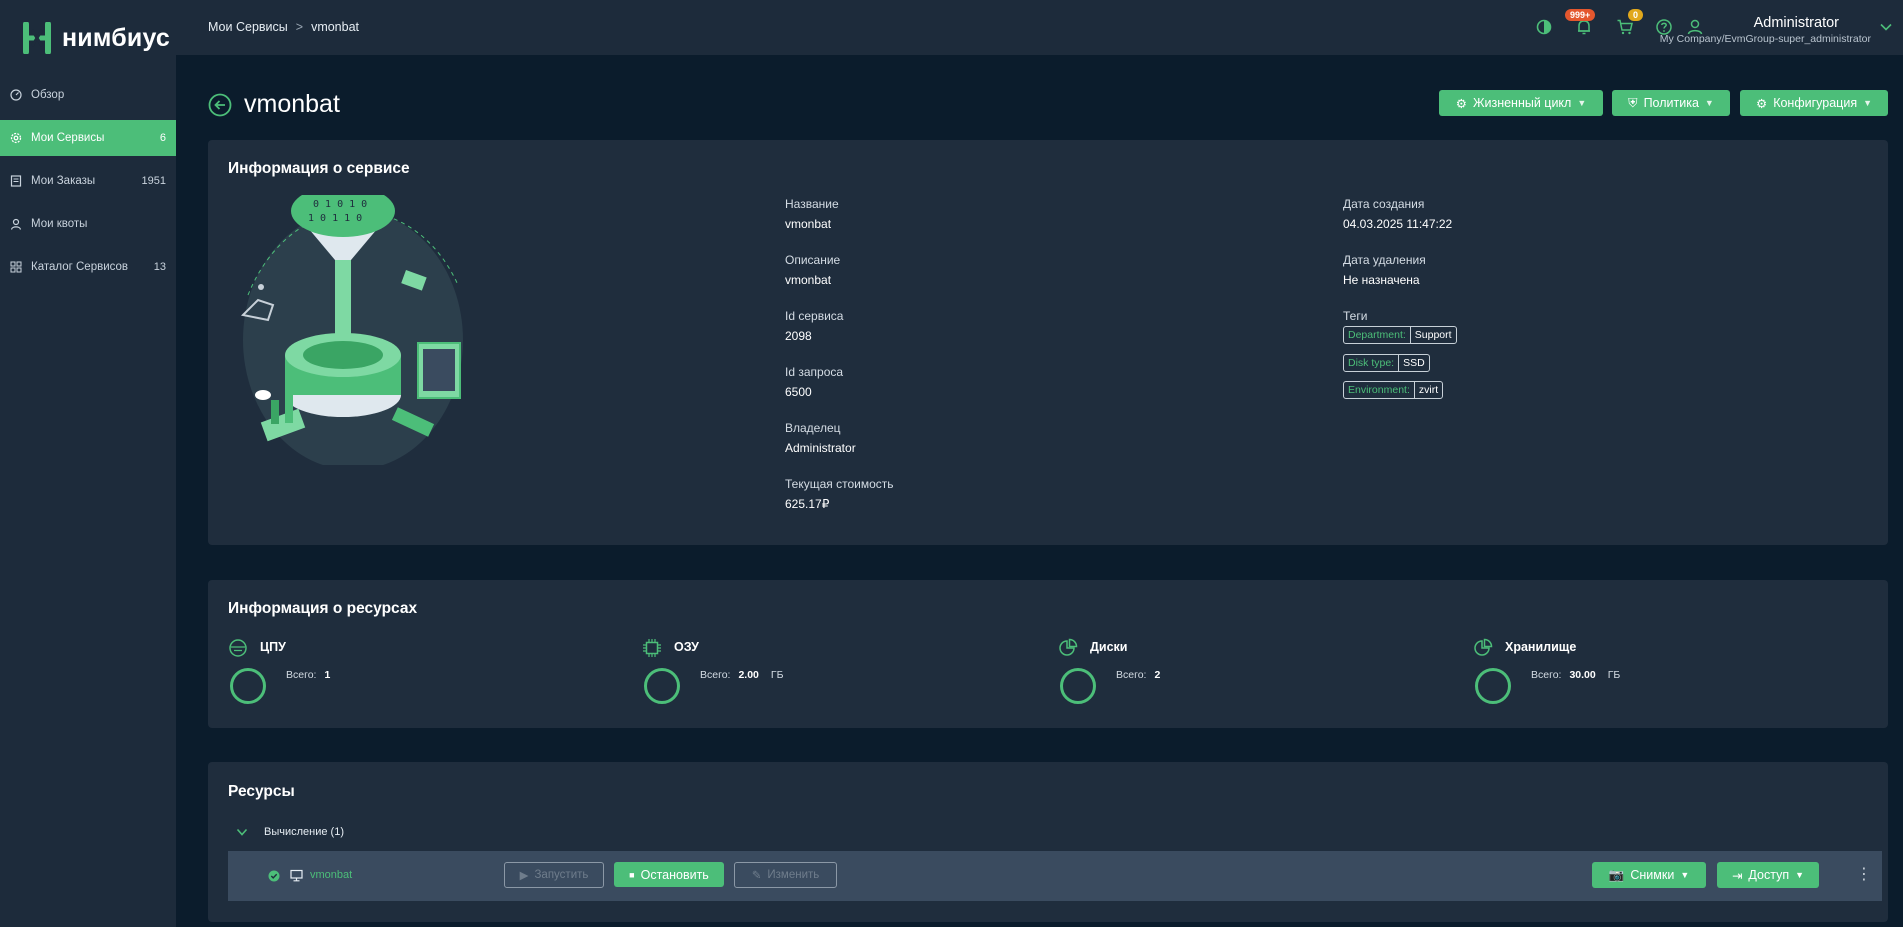  I want to click on tag-disk-type: Disk type: SSD, so click(1386, 363).